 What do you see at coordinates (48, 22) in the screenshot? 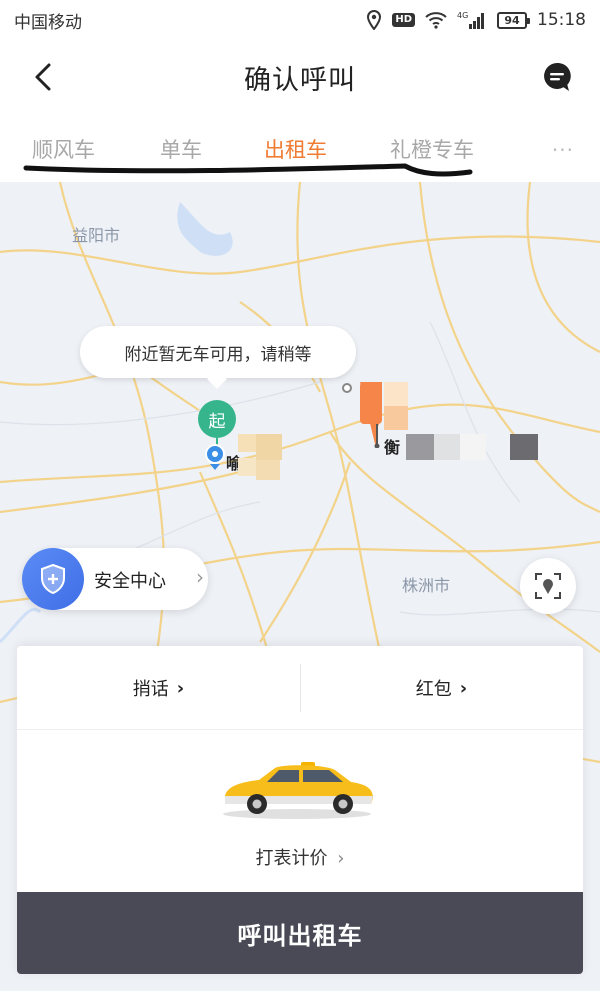
I see `carrier-name: 中国移动` at bounding box center [48, 22].